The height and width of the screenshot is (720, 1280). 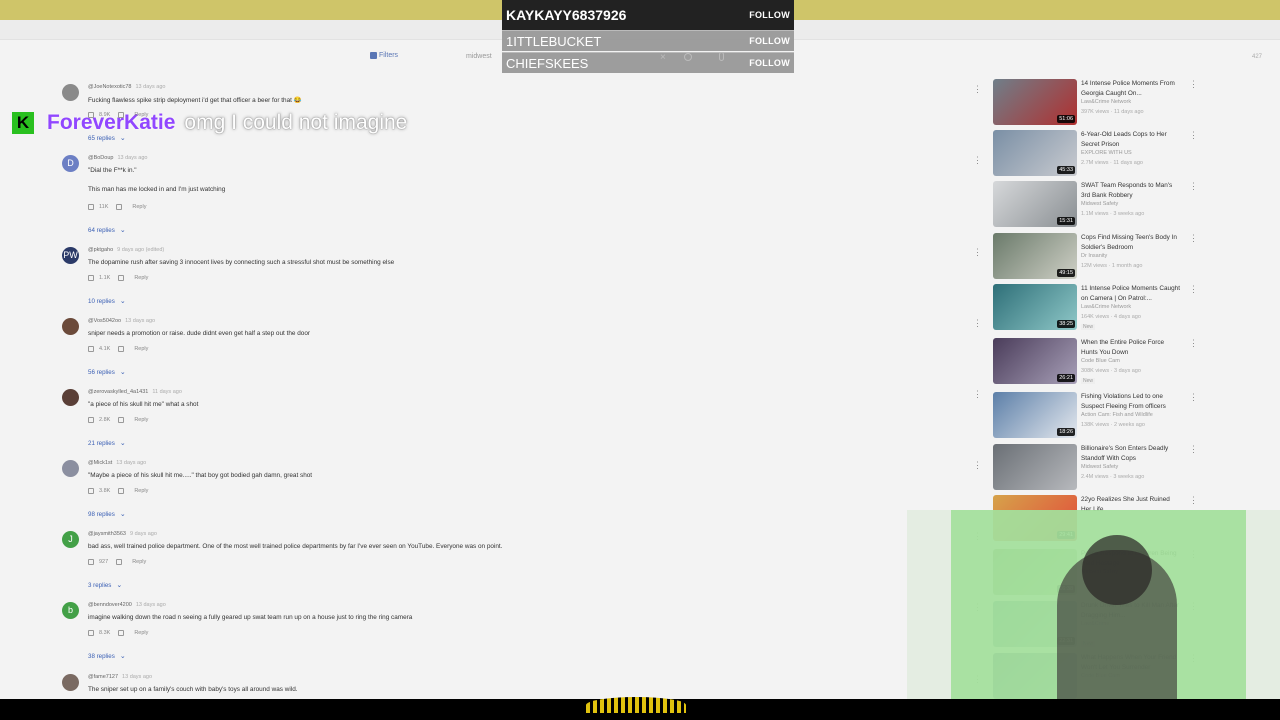 I want to click on comment-author: @Vos5042oo, so click(x=104, y=321).